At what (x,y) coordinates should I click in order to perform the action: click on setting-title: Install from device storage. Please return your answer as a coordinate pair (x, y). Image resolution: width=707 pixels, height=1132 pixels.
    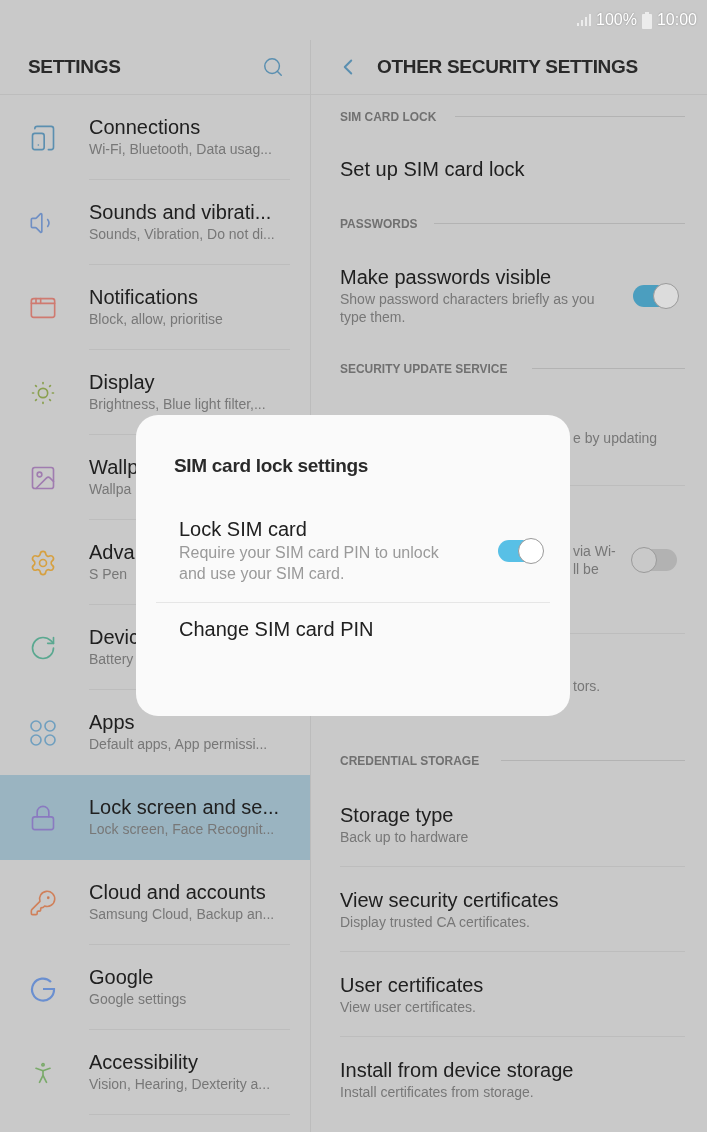
    Looking at the image, I should click on (512, 1070).